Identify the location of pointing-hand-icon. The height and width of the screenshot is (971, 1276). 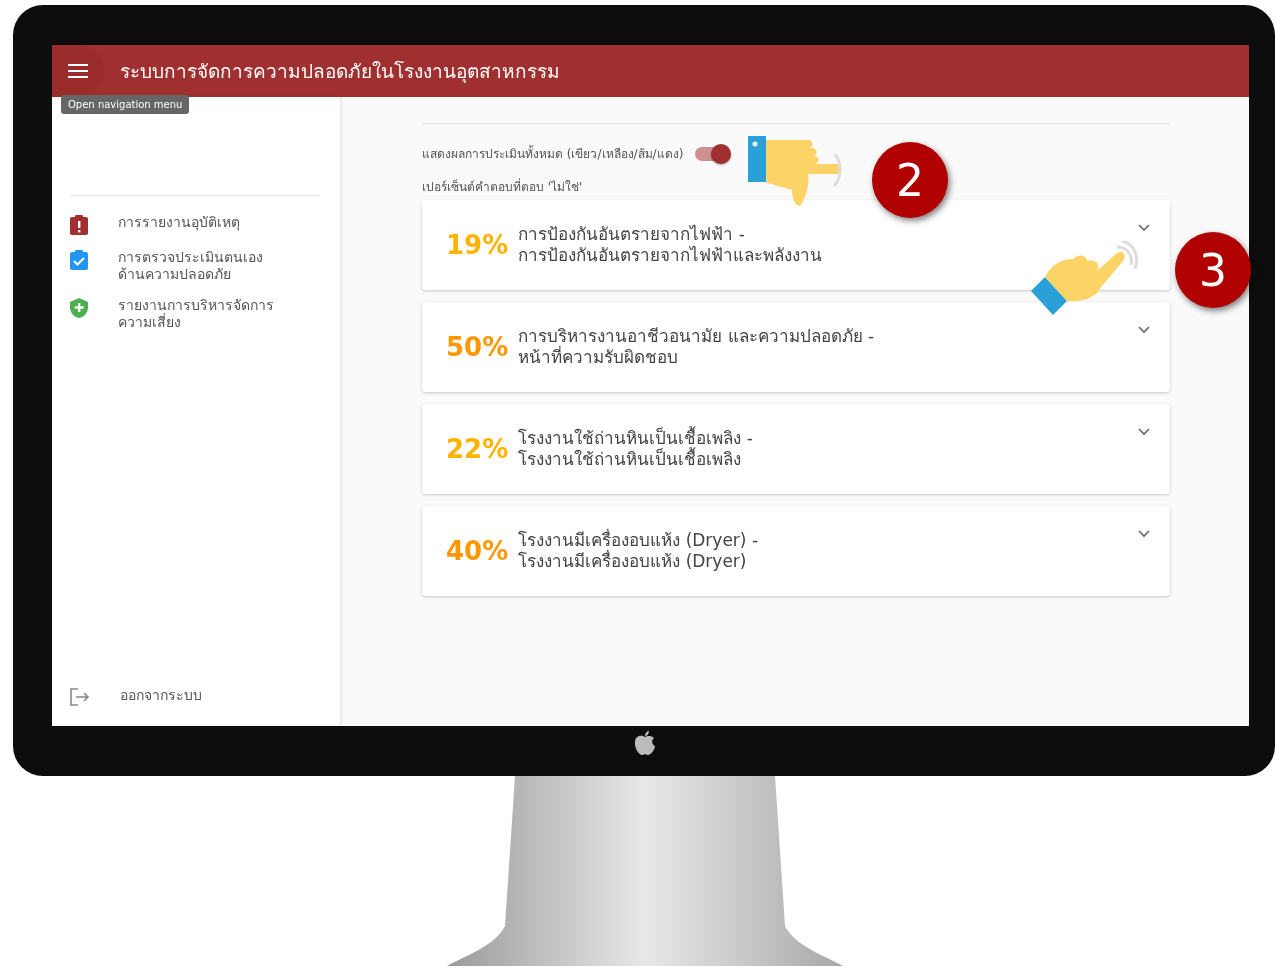
(796, 172).